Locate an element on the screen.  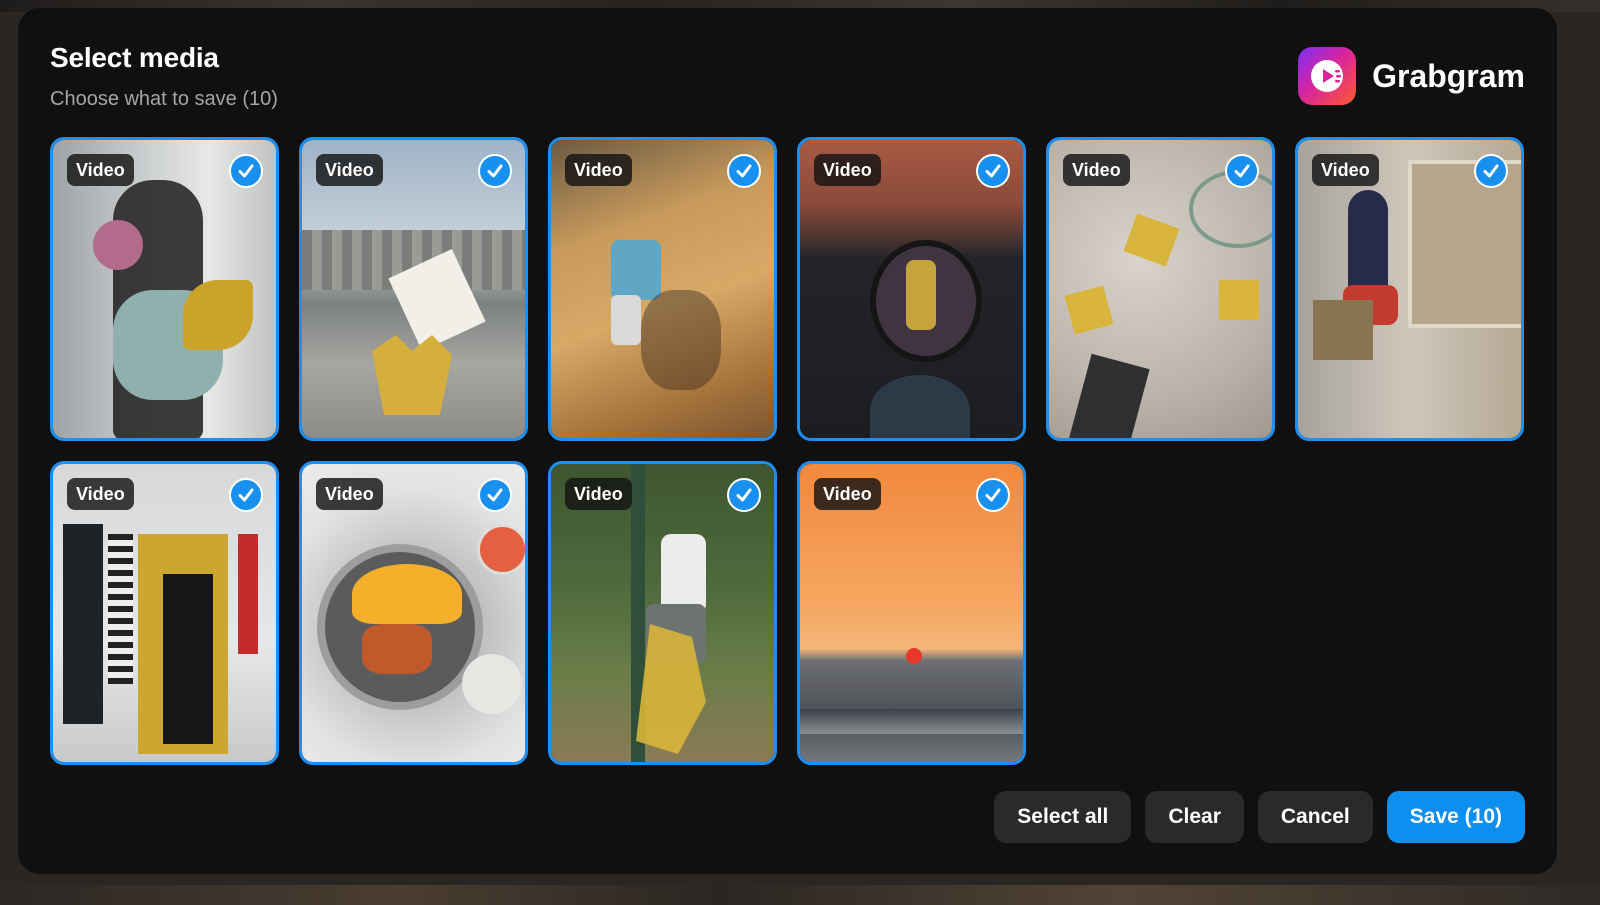
select-all-button: Select all is located at coordinates (1063, 817).